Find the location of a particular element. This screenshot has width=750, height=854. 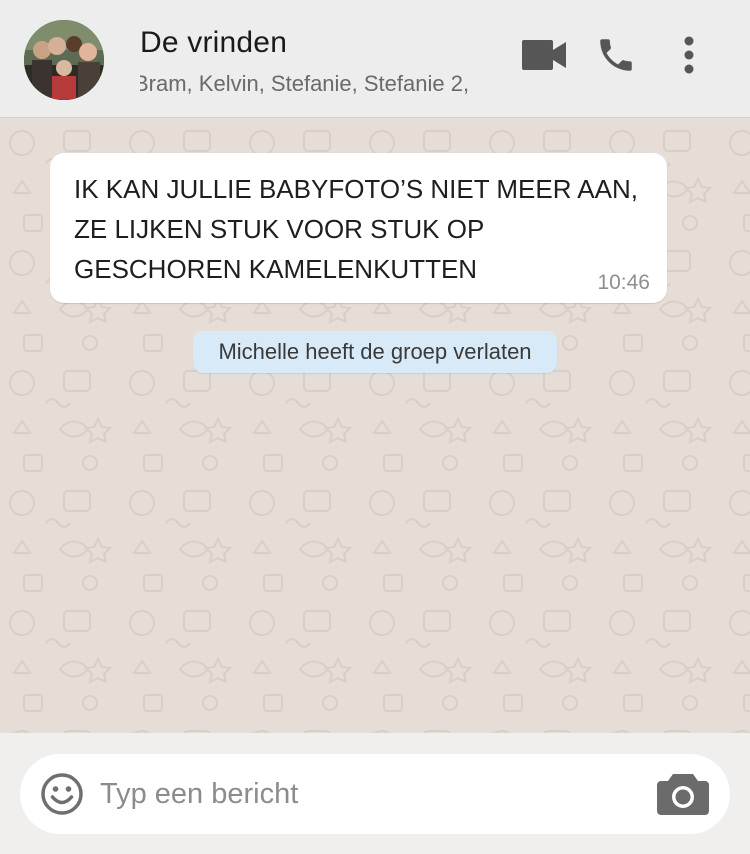

composer-bar is located at coordinates (375, 793).